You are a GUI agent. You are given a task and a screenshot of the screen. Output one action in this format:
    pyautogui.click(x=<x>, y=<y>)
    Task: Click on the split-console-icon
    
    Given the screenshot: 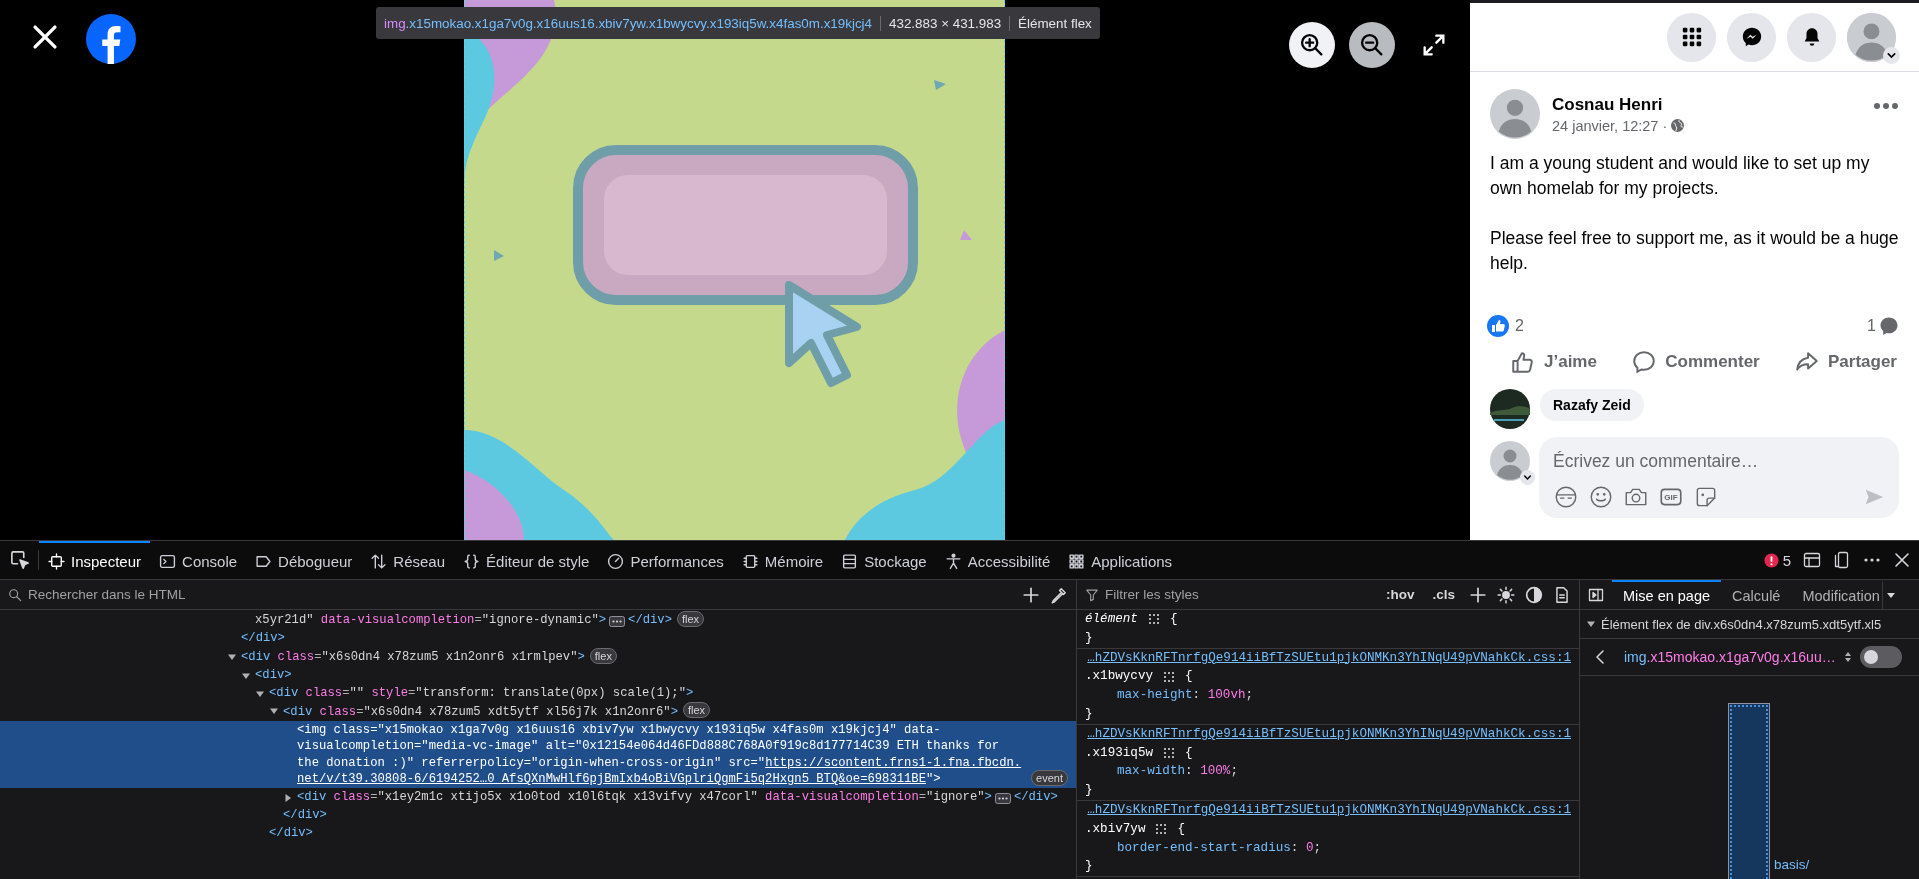 What is the action you would take?
    pyautogui.click(x=1812, y=560)
    